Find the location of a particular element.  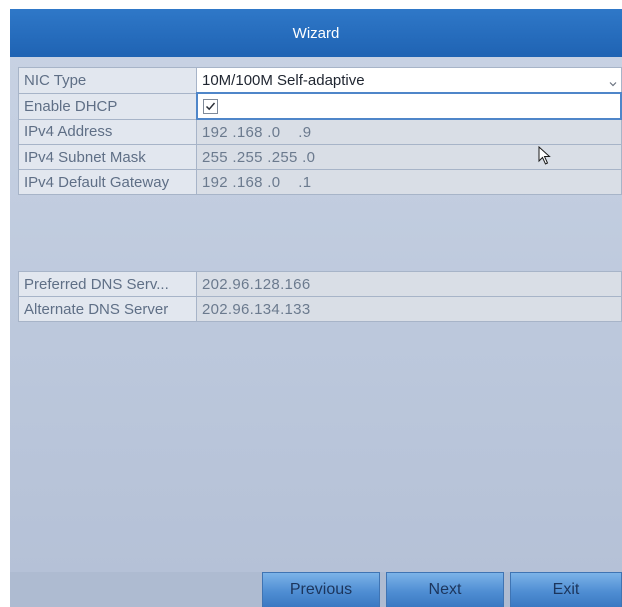

ipv4-address-label: IPv4 Address is located at coordinates (107, 131).